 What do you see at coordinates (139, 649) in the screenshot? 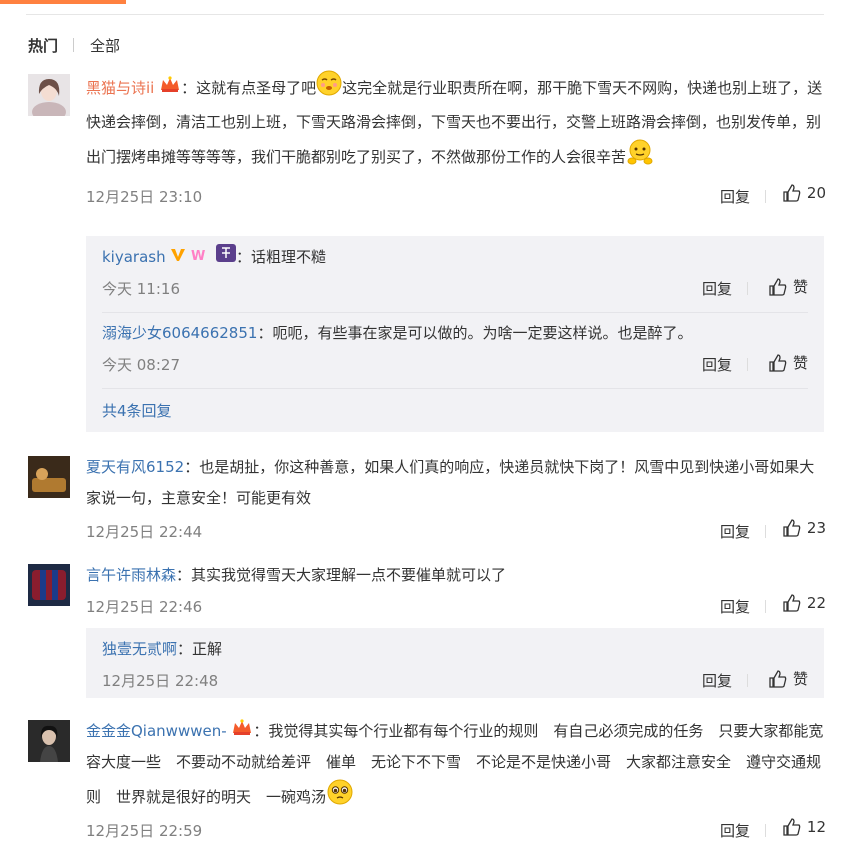
I see `sub-reply-username: 独壹无贰啊` at bounding box center [139, 649].